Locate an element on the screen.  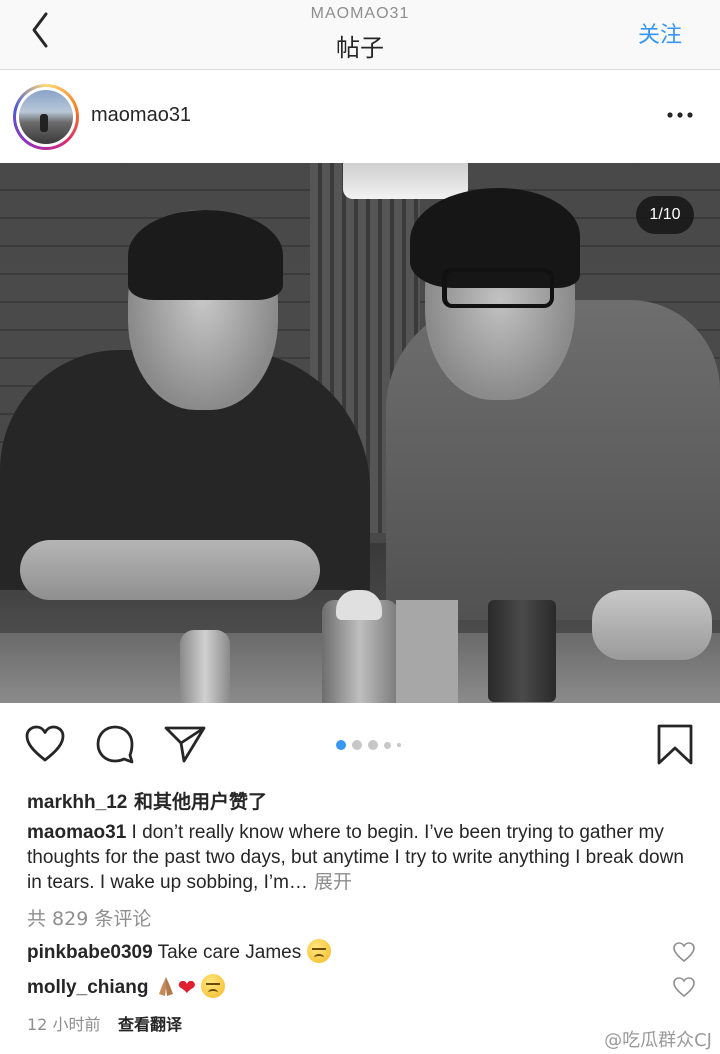
nav-subtitle: MAOMAO31 is located at coordinates (360, 13).